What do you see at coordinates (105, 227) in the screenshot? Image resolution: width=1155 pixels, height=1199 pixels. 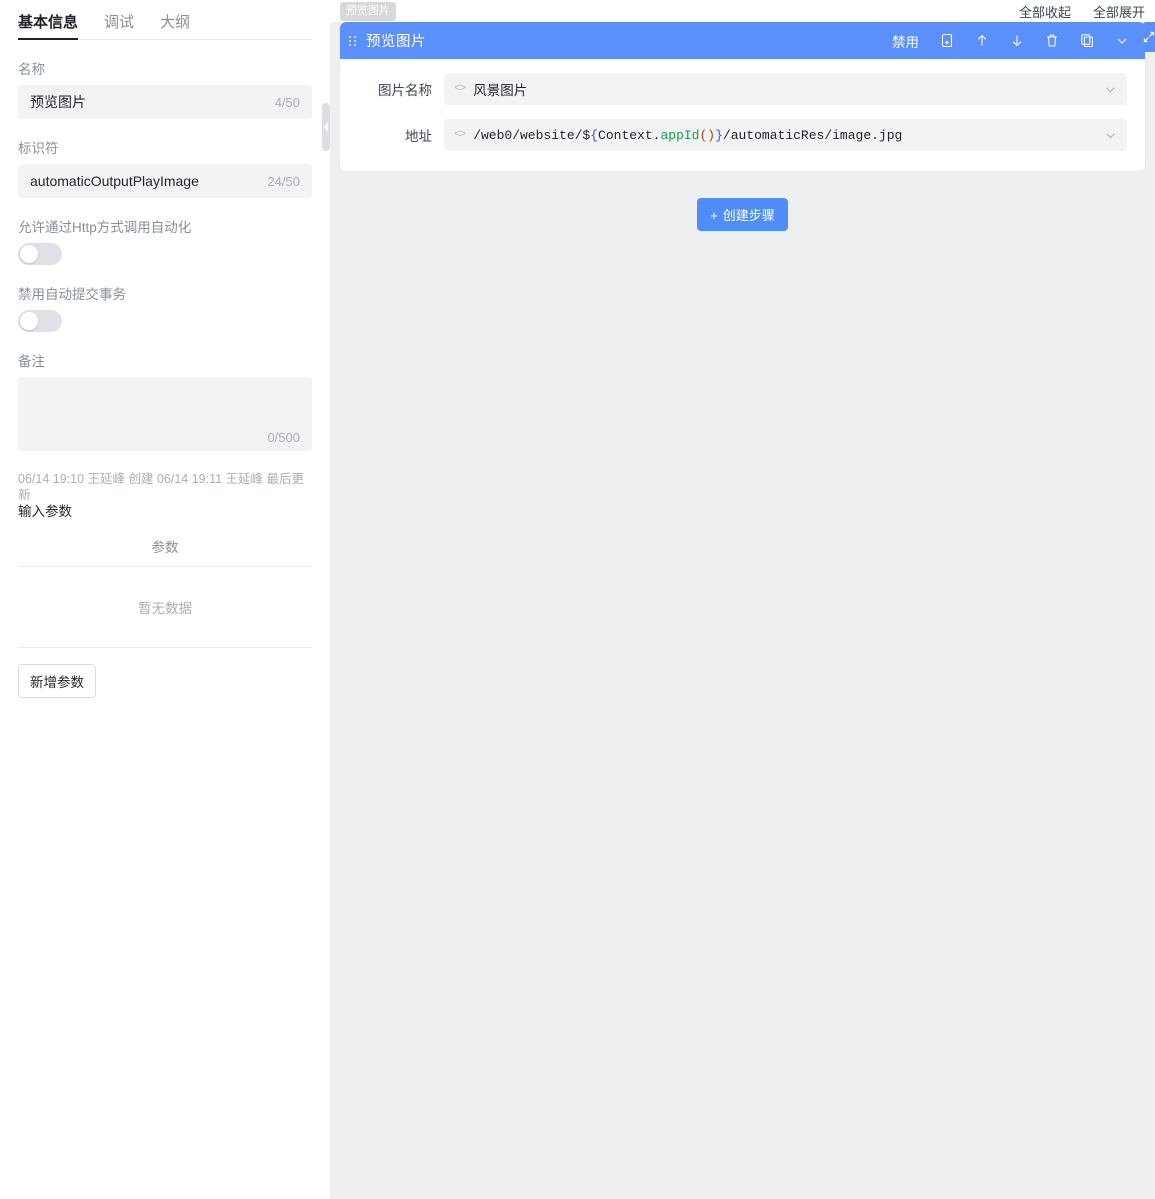 I see `http-toggle-label: 允许通过Http方式调用自动化` at bounding box center [105, 227].